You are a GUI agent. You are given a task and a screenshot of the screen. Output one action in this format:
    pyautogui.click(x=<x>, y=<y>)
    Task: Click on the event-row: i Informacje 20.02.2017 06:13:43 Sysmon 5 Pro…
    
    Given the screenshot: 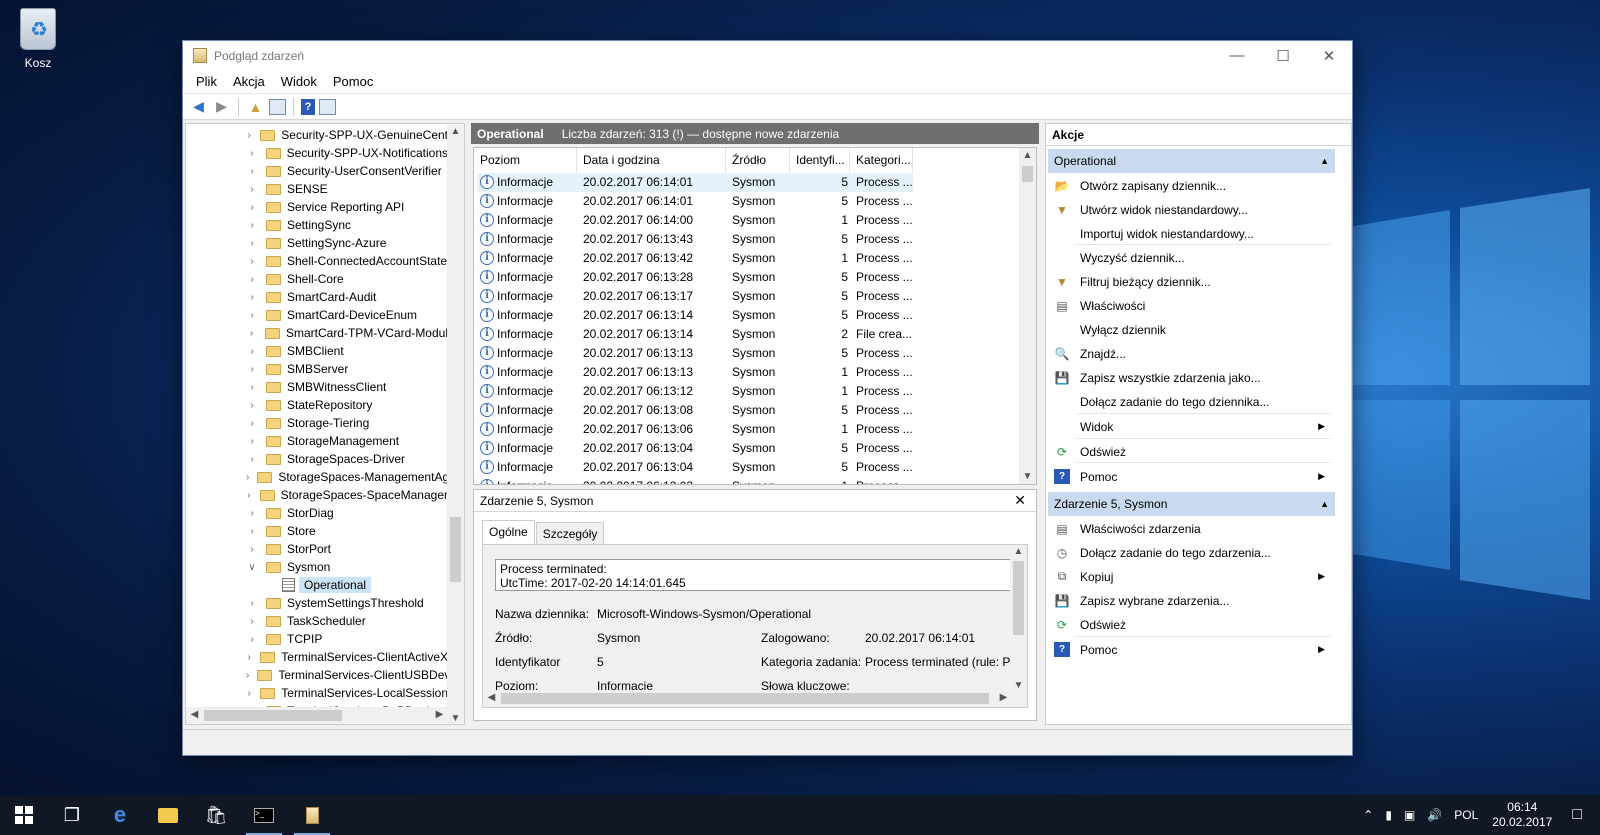 What is the action you would take?
    pyautogui.click(x=695, y=239)
    